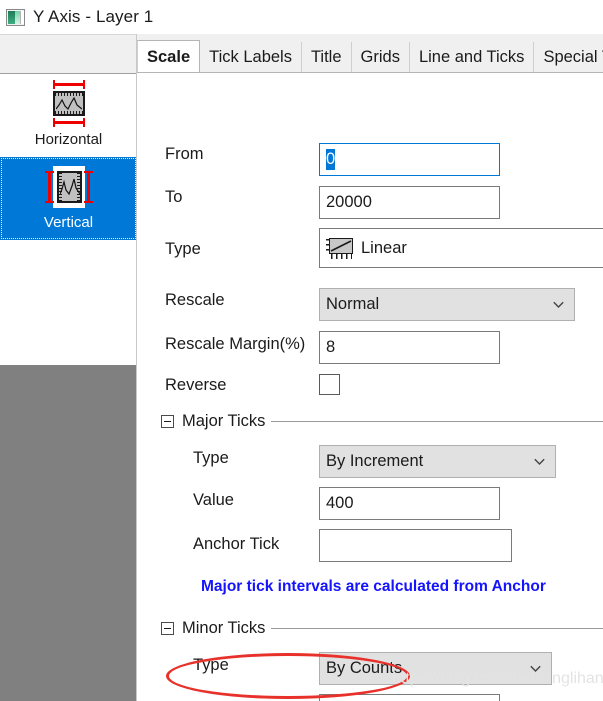 Image resolution: width=603 pixels, height=701 pixels. Describe the element at coordinates (15, 17) in the screenshot. I see `origin-axis-icon` at that location.